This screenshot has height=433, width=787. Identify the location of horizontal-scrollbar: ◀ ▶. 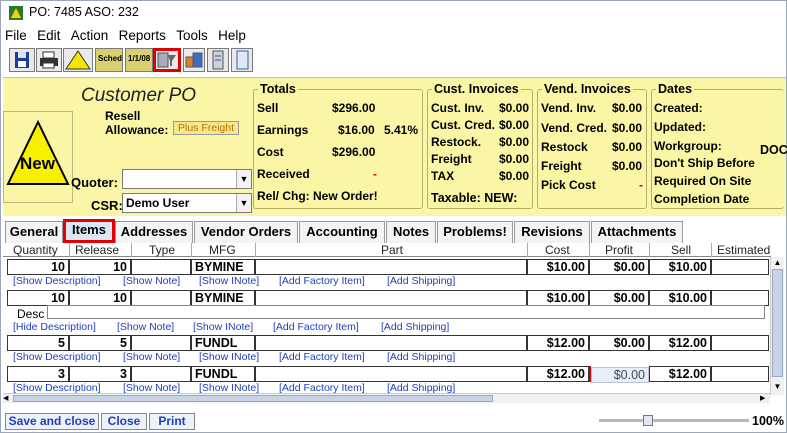
(386, 398).